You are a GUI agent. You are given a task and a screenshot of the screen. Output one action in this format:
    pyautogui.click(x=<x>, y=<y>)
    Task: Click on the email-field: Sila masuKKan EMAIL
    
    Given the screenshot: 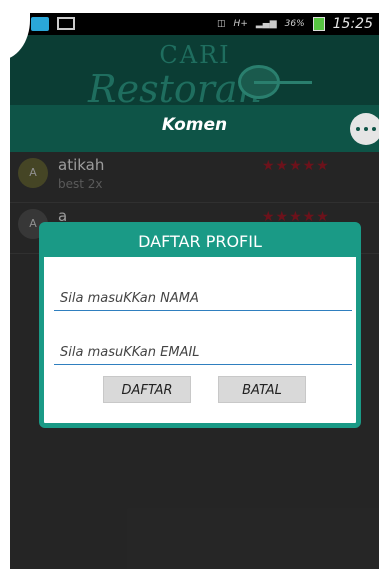 What is the action you would take?
    pyautogui.click(x=203, y=353)
    